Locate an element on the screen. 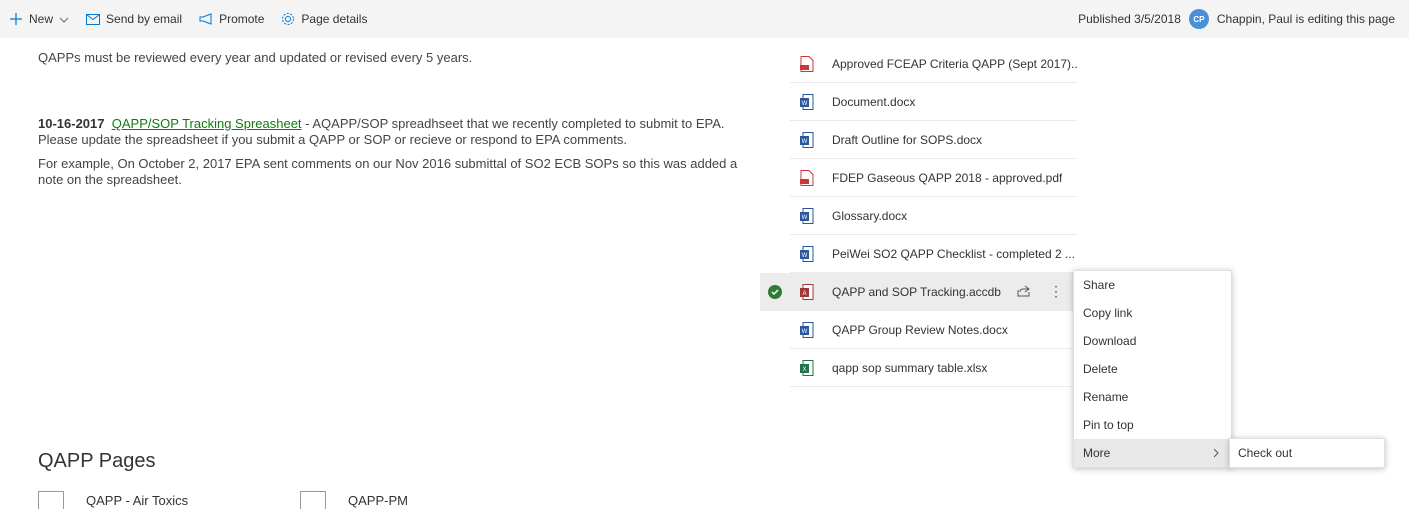  tracking-link: QAPP/SOP Tracking Spreasheet is located at coordinates (207, 123).